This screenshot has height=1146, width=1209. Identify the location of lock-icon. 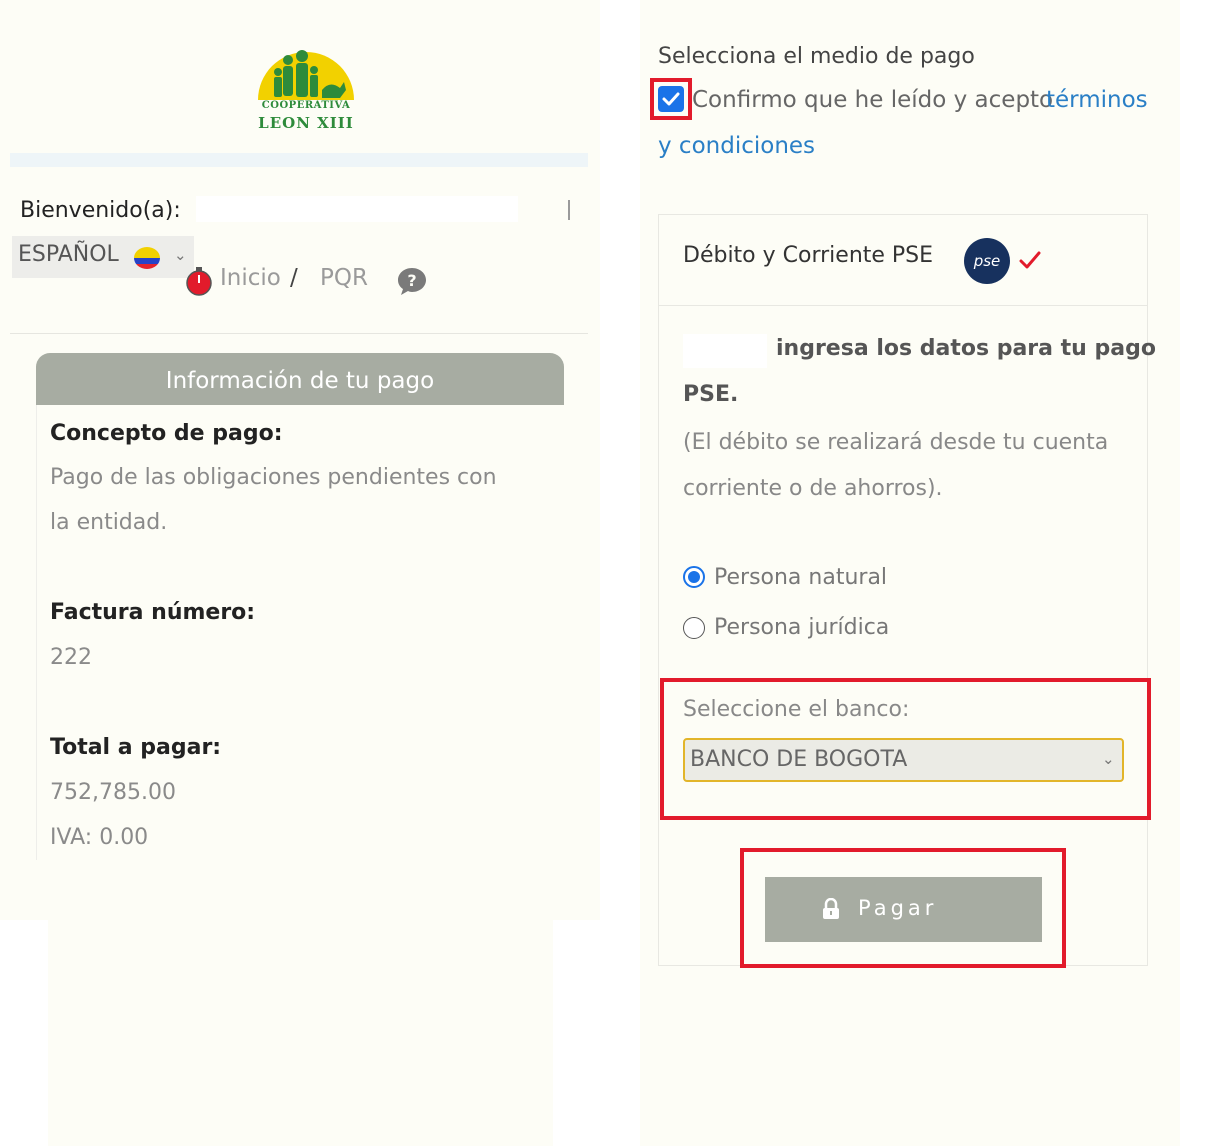
(831, 908).